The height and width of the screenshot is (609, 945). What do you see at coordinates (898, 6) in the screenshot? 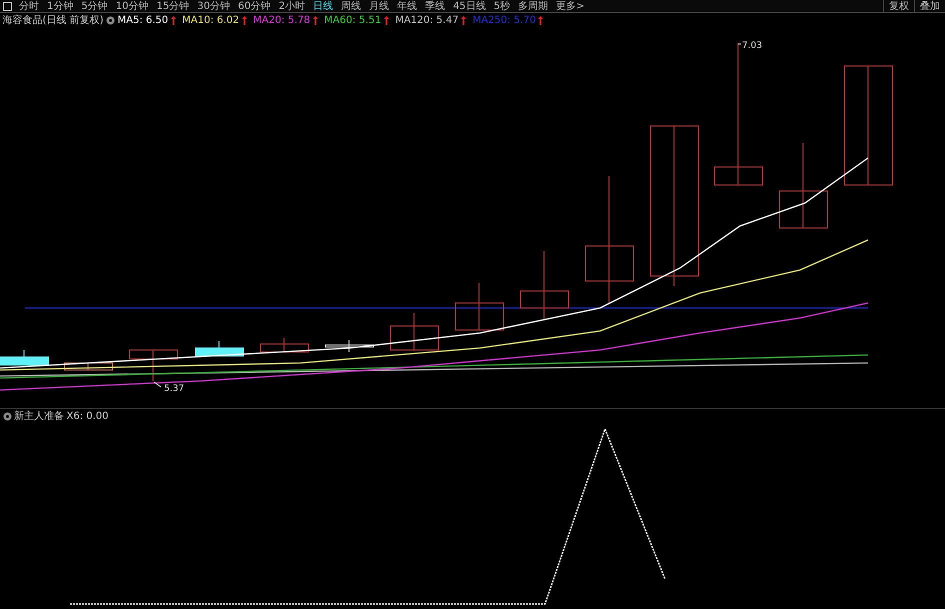
I see `toolbar-button: 复权` at bounding box center [898, 6].